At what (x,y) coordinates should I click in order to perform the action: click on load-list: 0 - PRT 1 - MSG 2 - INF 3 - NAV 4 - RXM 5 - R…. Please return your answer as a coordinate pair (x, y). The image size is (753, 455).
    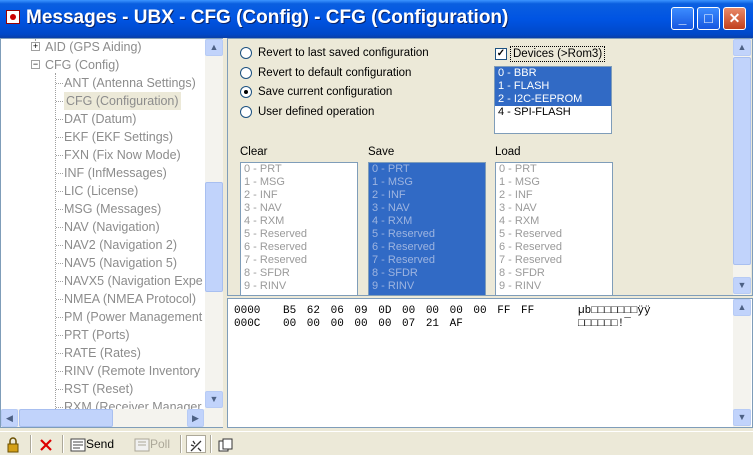
    Looking at the image, I should click on (554, 229).